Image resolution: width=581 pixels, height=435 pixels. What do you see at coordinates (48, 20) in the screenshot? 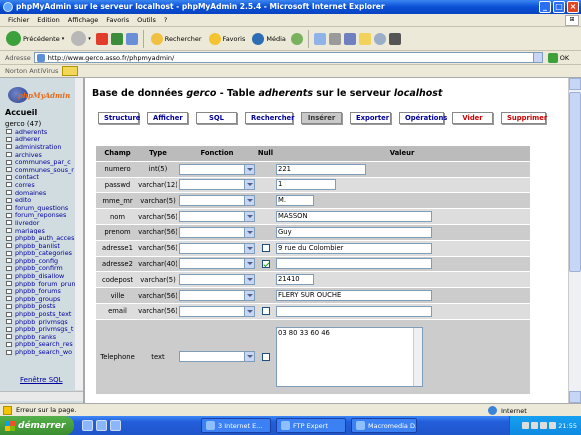
I see `menu-edition: Edition` at bounding box center [48, 20].